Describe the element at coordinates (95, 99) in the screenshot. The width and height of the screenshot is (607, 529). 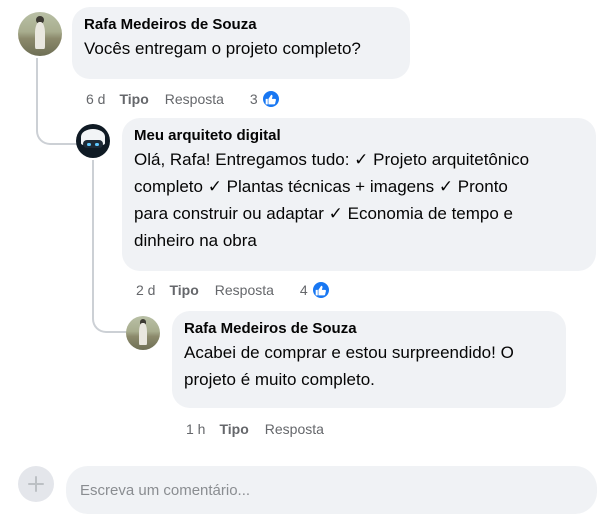
I see `comment-time: 6 d` at that location.